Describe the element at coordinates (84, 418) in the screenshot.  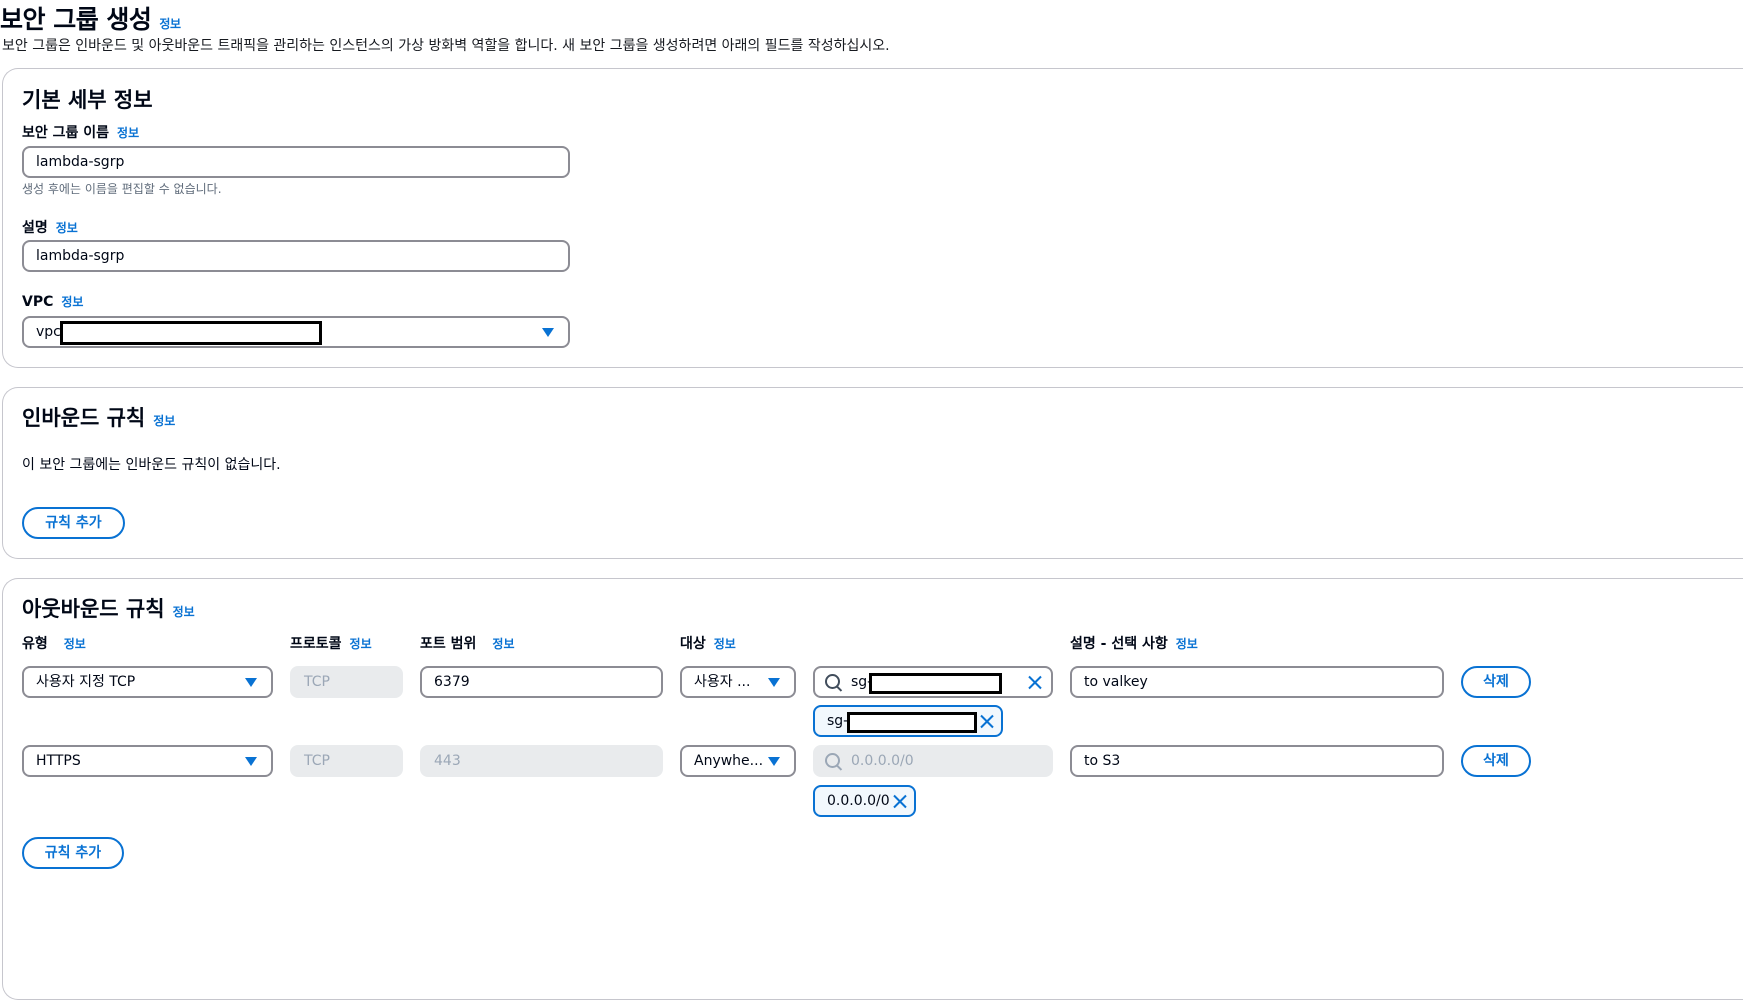
I see `inbound-heading-text: 인바운드 규칙` at that location.